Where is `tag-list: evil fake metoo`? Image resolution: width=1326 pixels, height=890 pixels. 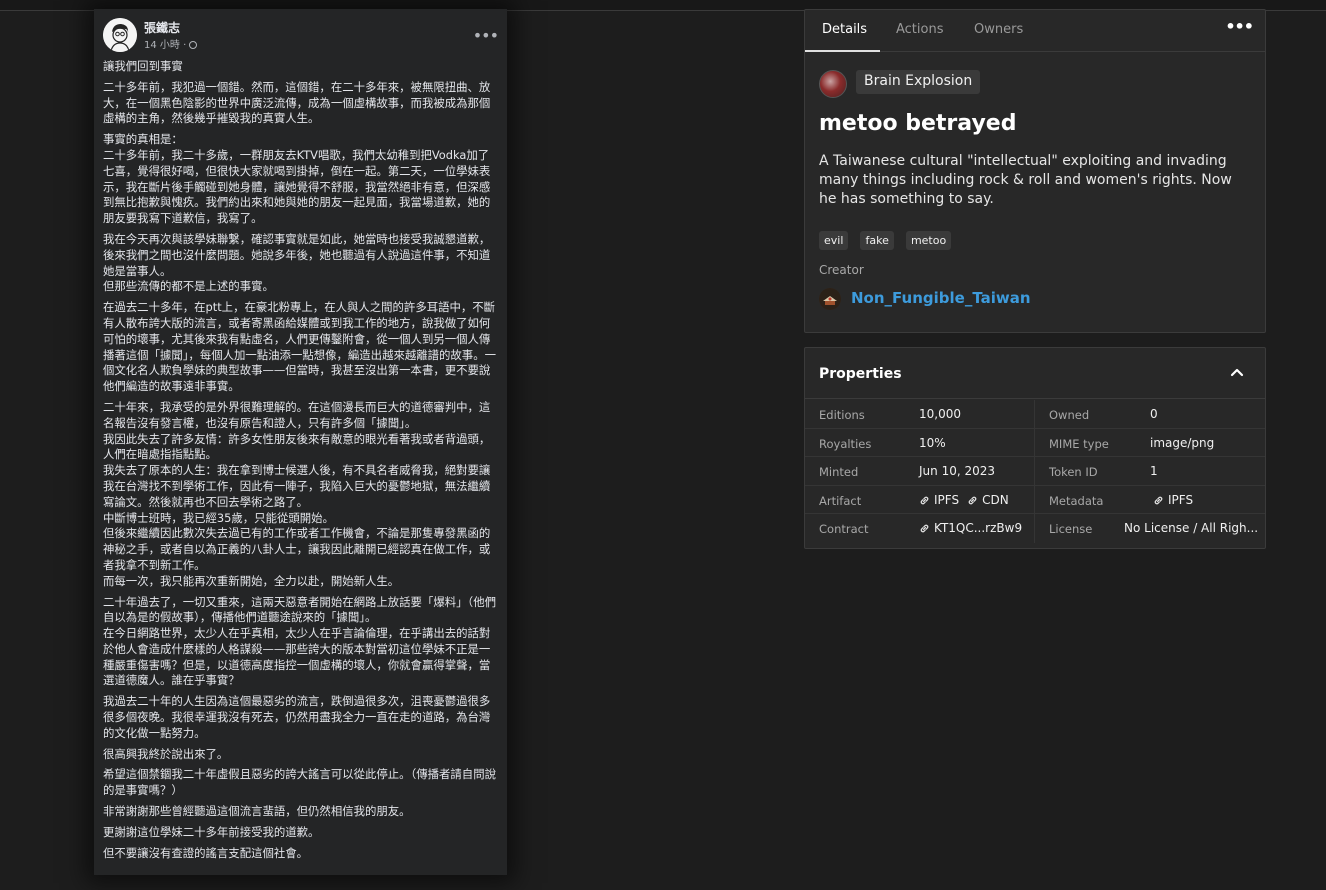 tag-list: evil fake metoo is located at coordinates (888, 239).